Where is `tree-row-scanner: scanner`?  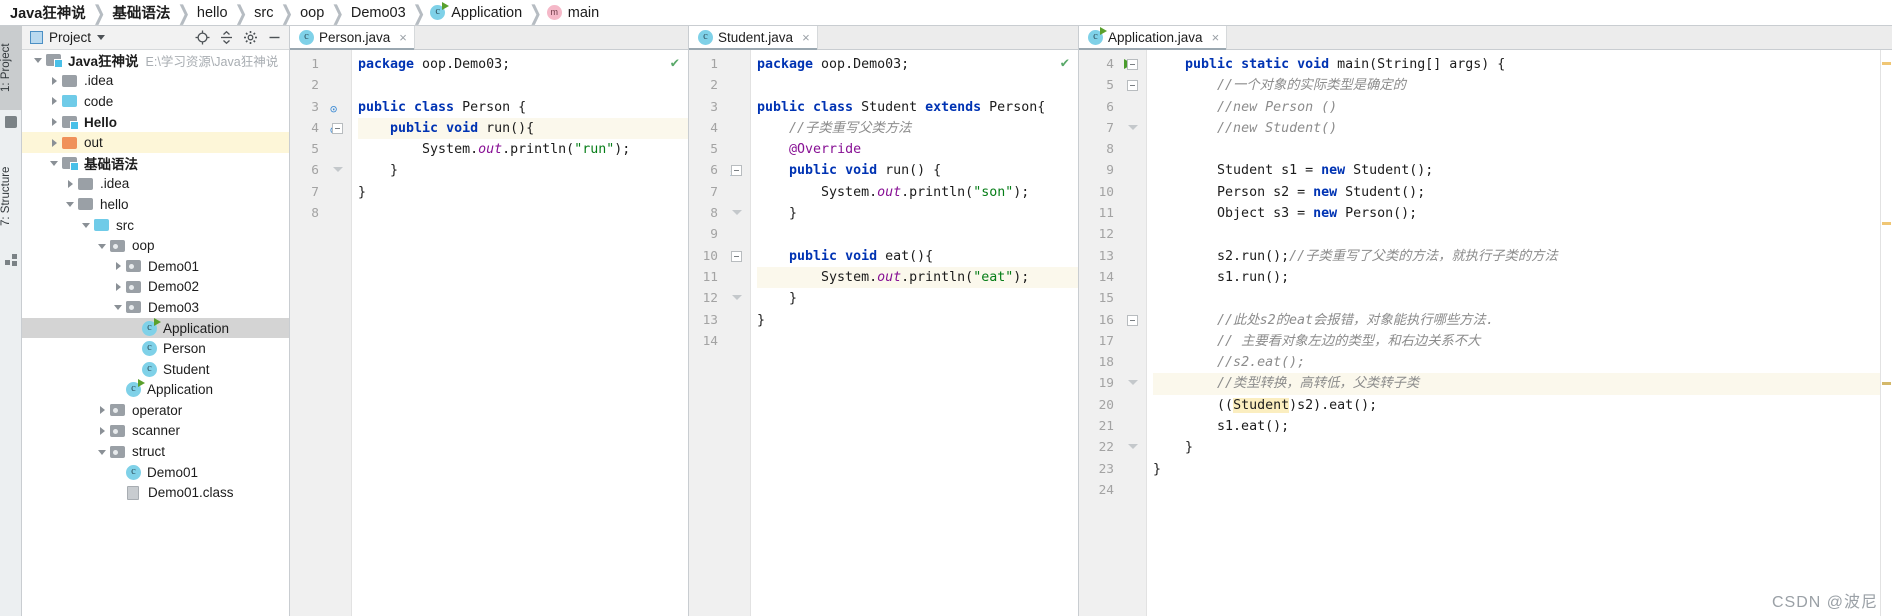 tree-row-scanner: scanner is located at coordinates (155, 431).